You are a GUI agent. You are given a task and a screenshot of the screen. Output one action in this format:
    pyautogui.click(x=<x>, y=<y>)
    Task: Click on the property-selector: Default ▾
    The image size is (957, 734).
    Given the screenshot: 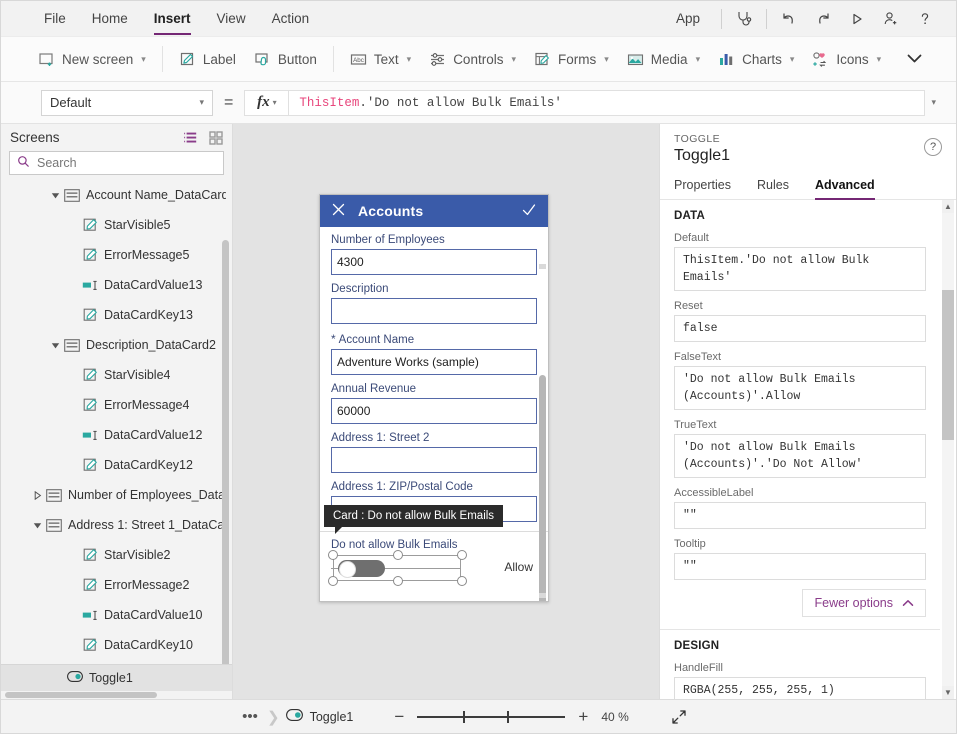 What is the action you would take?
    pyautogui.click(x=127, y=102)
    